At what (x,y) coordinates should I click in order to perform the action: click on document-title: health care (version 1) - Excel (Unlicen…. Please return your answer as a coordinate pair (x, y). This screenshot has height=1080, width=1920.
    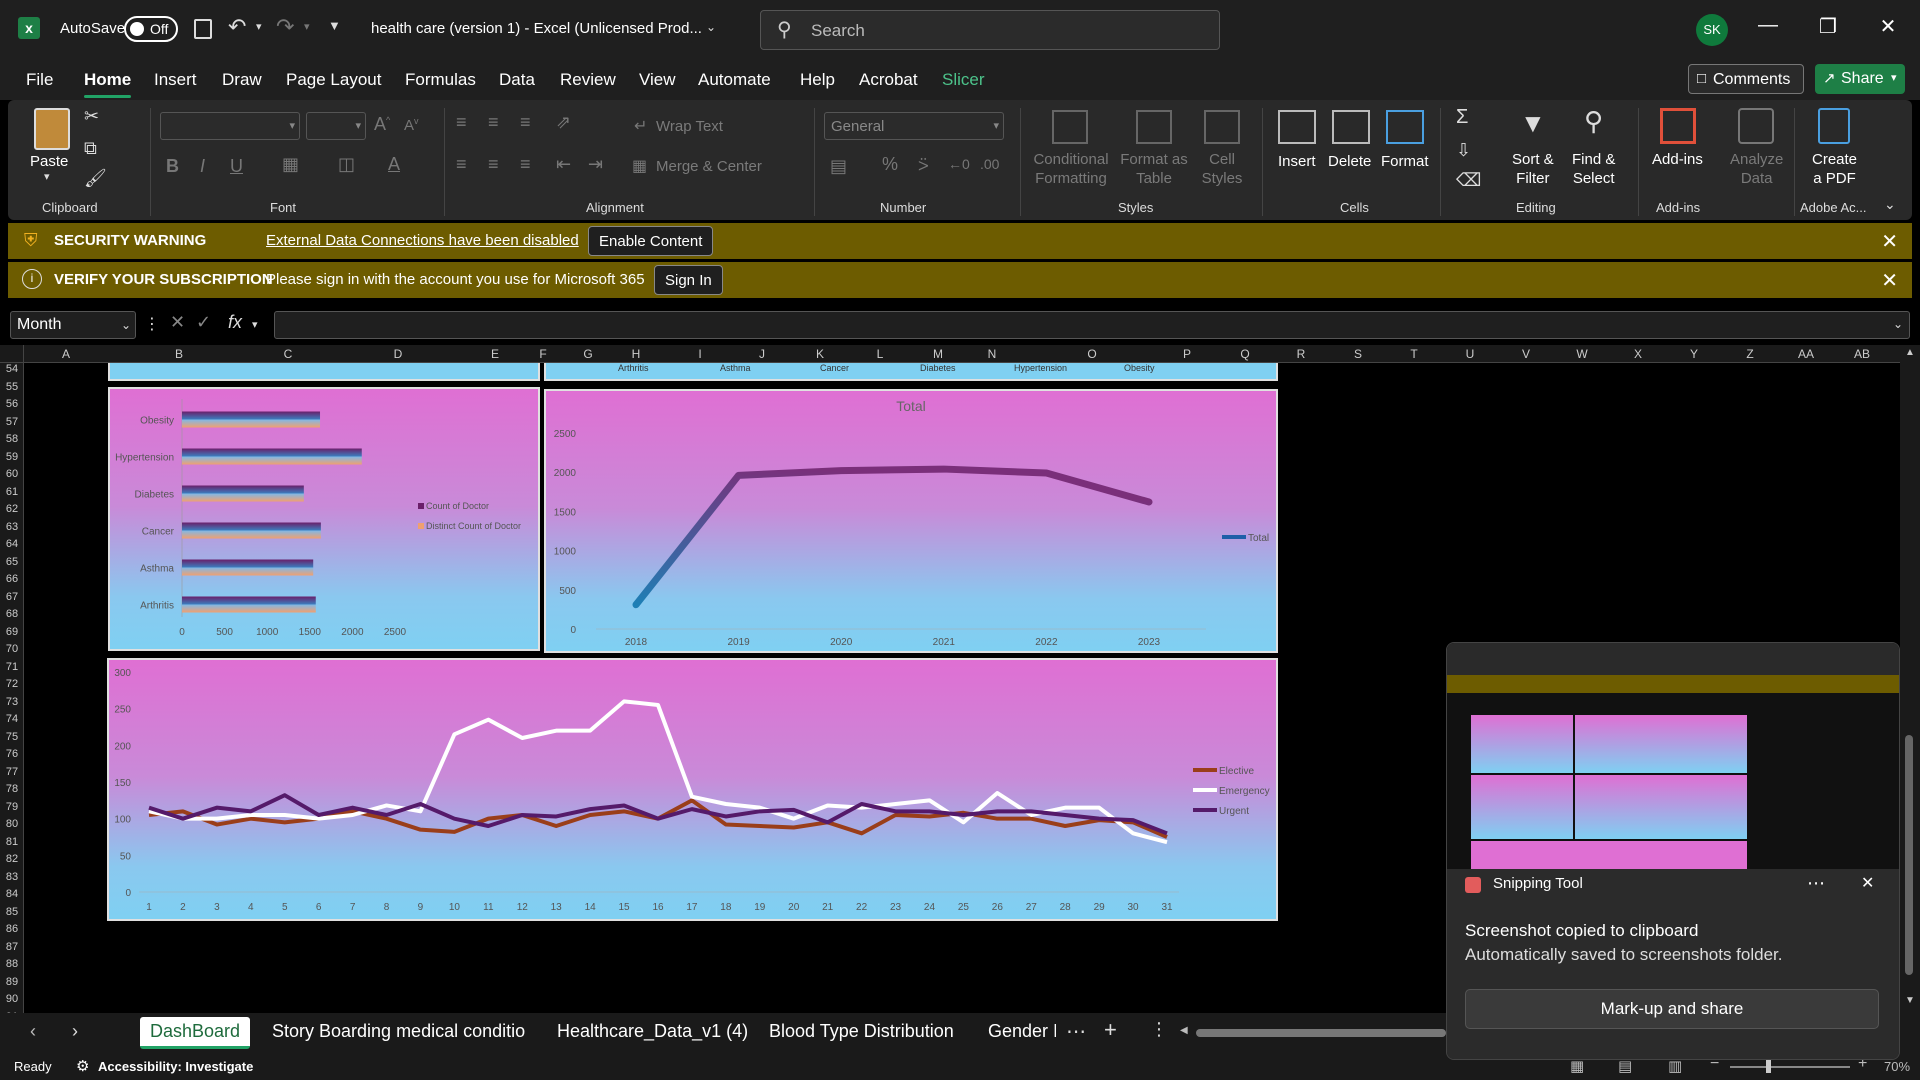
    Looking at the image, I should click on (536, 28).